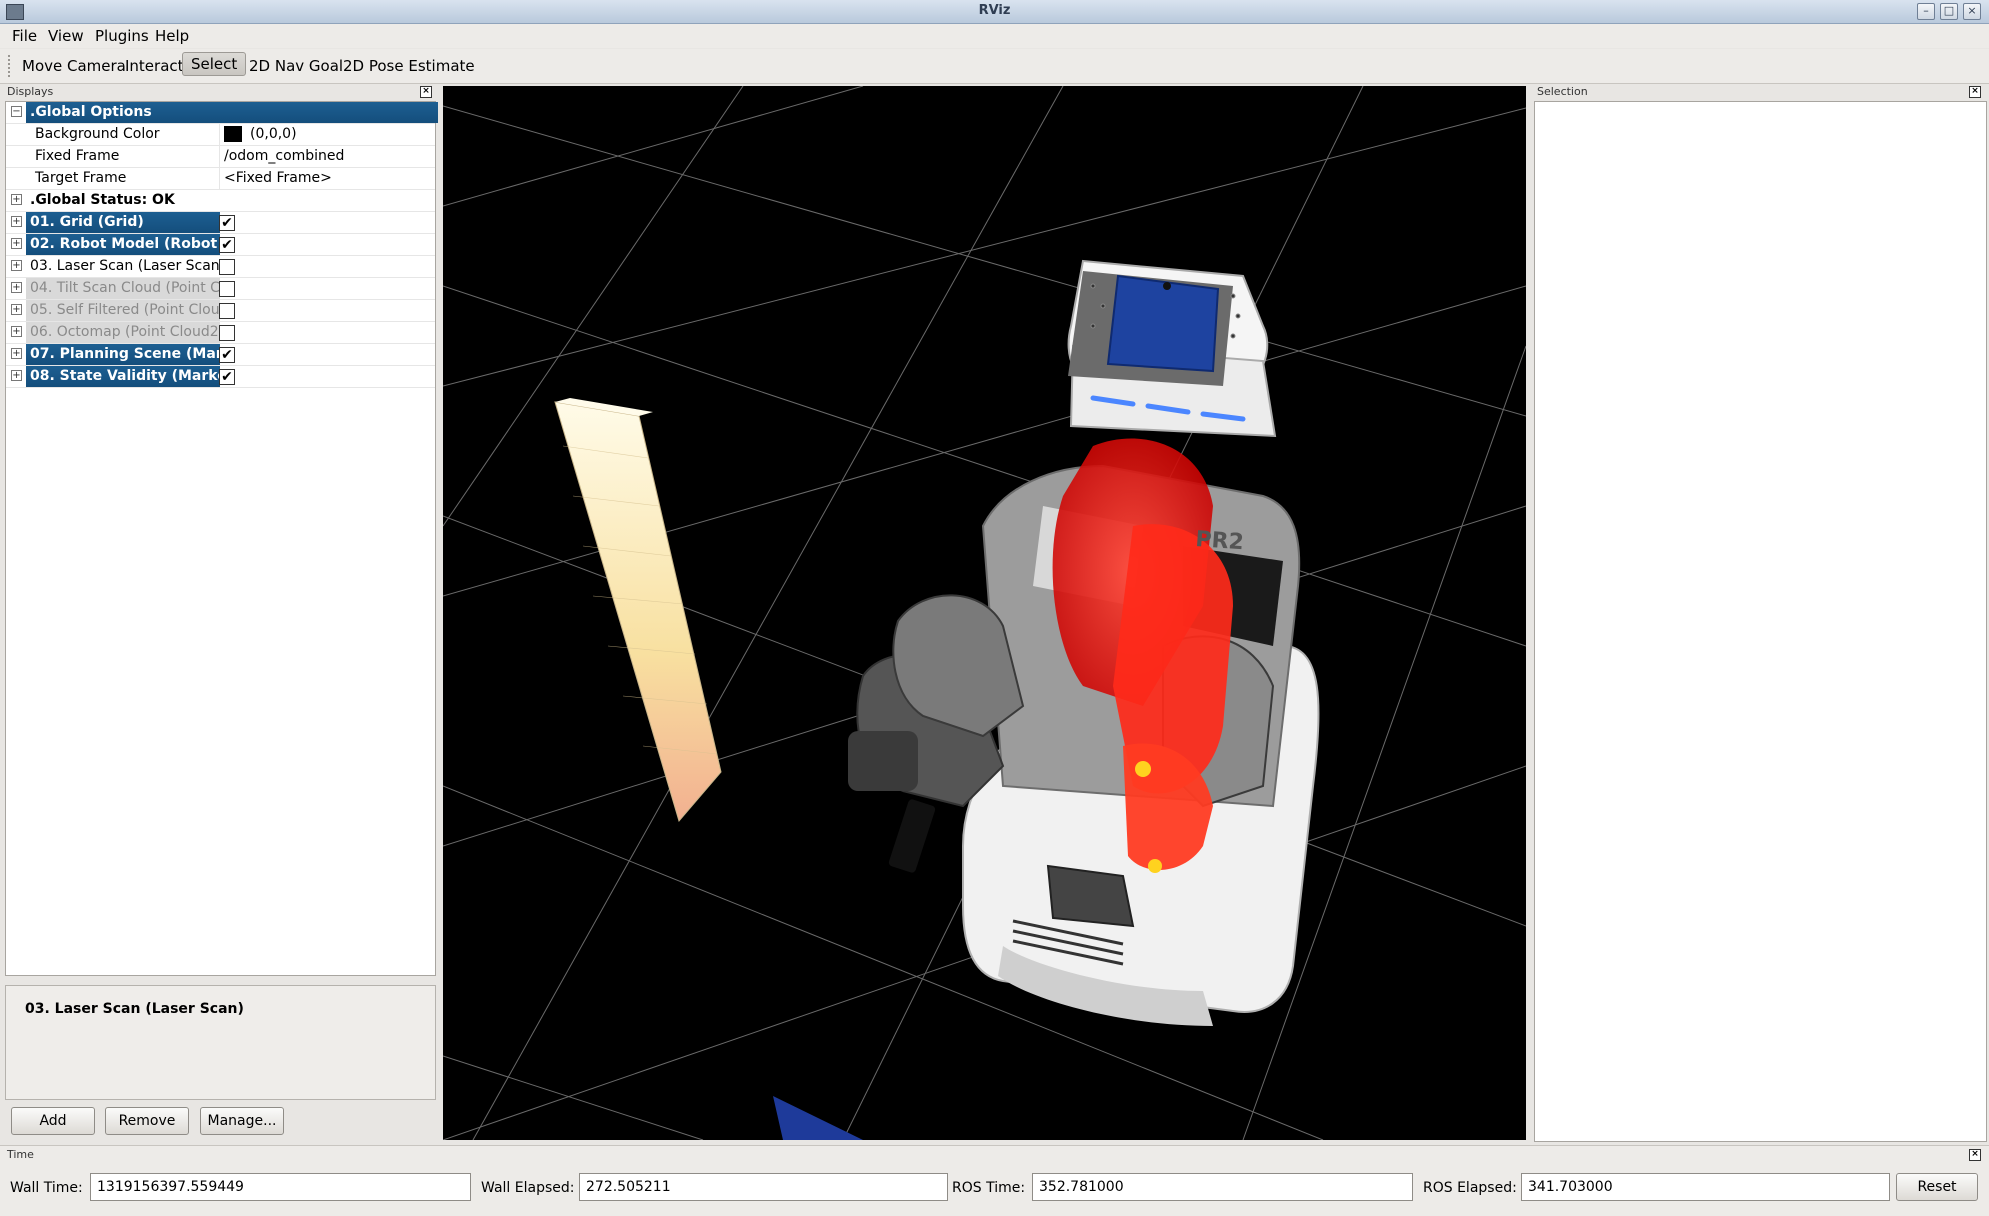 This screenshot has width=1989, height=1216. Describe the element at coordinates (1220, 541) in the screenshot. I see `robot-label: PR2` at that location.